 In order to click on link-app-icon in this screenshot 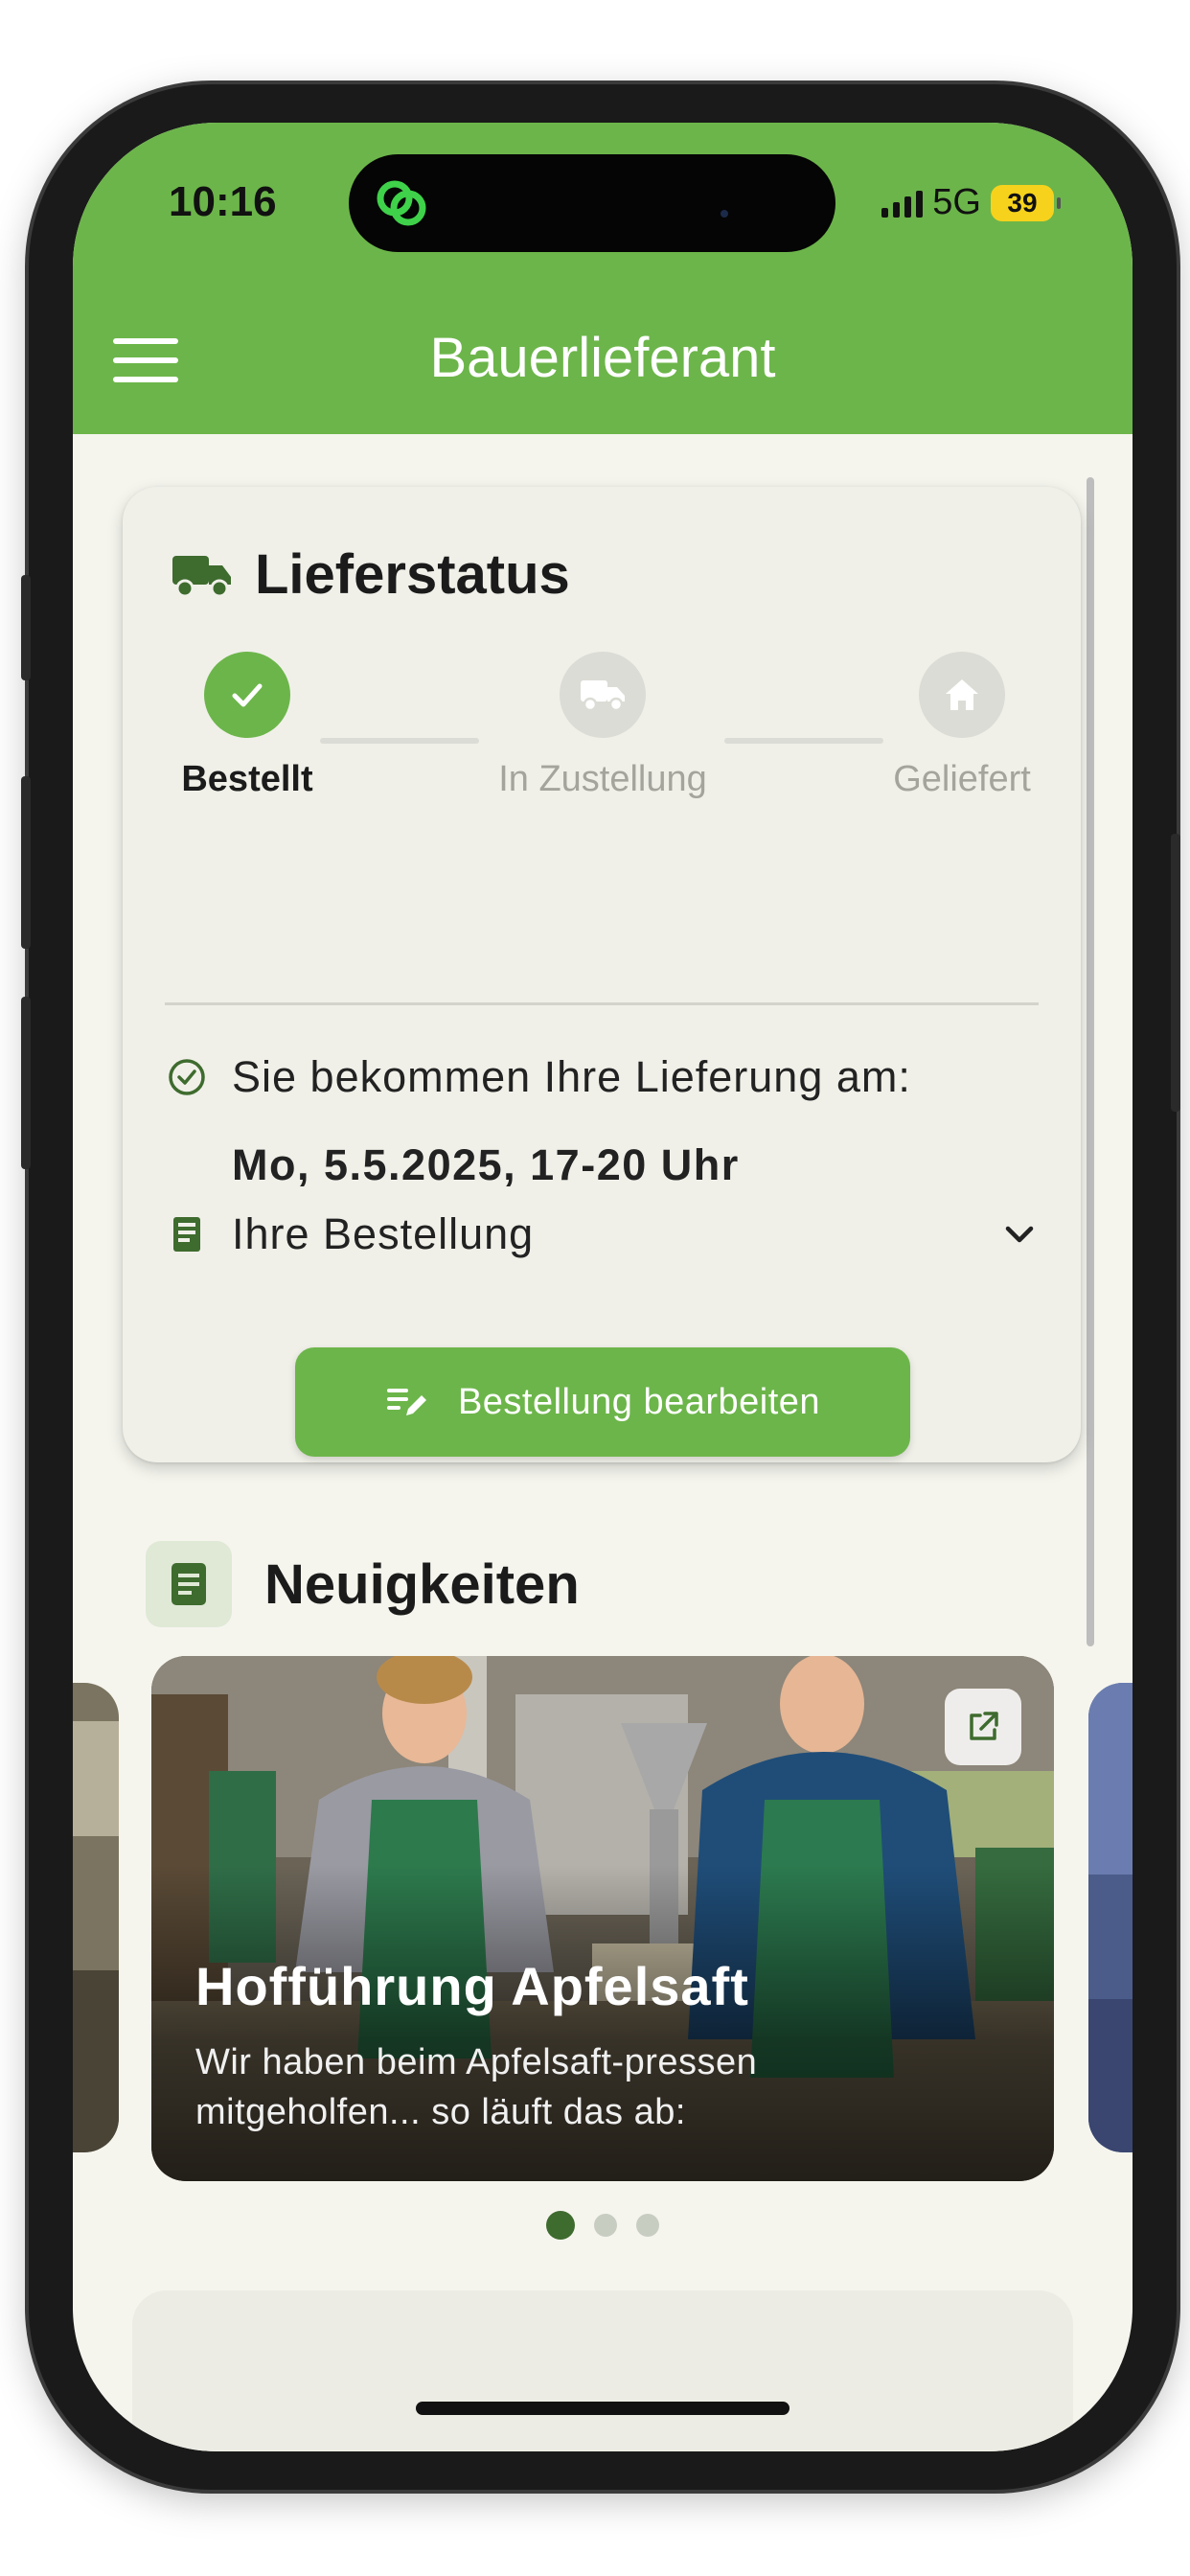, I will do `click(402, 203)`.